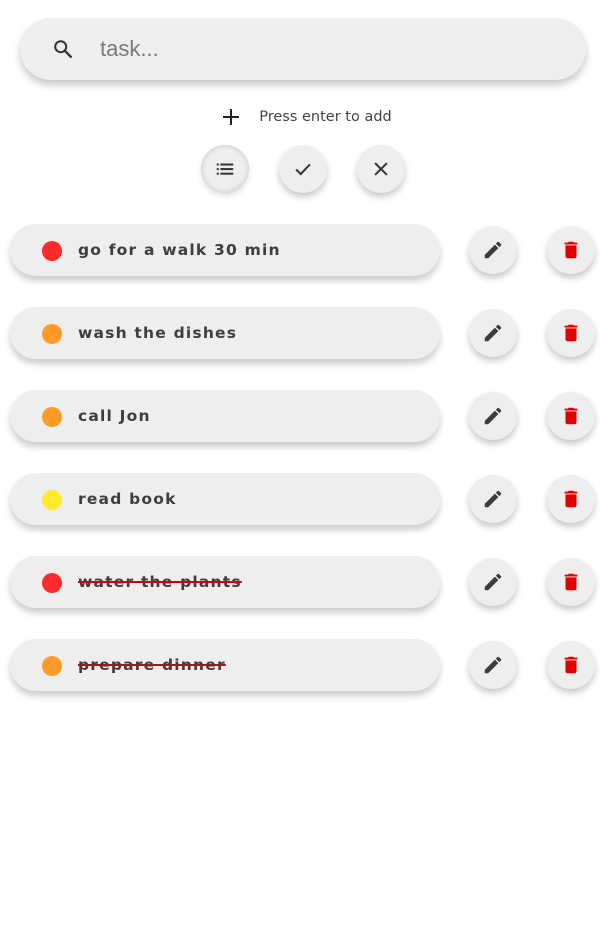 This screenshot has width=608, height=952. Describe the element at coordinates (335, 49) in the screenshot. I see `task-input` at that location.